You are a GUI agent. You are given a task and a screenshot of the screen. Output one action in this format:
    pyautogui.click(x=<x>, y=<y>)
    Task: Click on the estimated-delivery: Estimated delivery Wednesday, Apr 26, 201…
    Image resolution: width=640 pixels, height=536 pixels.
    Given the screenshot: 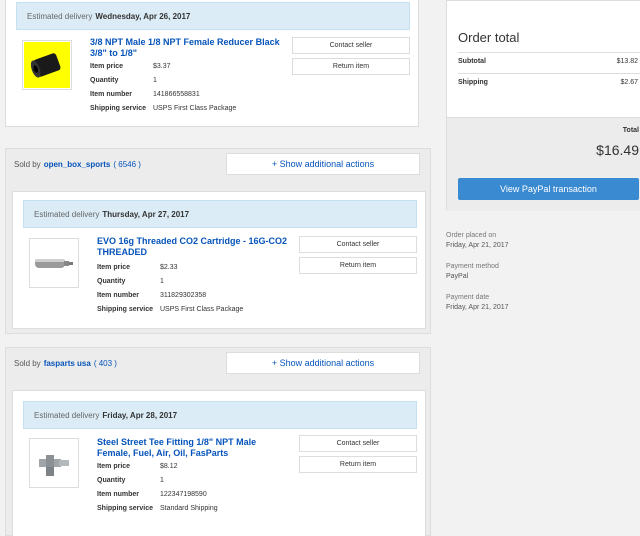 What is the action you would take?
    pyautogui.click(x=213, y=16)
    